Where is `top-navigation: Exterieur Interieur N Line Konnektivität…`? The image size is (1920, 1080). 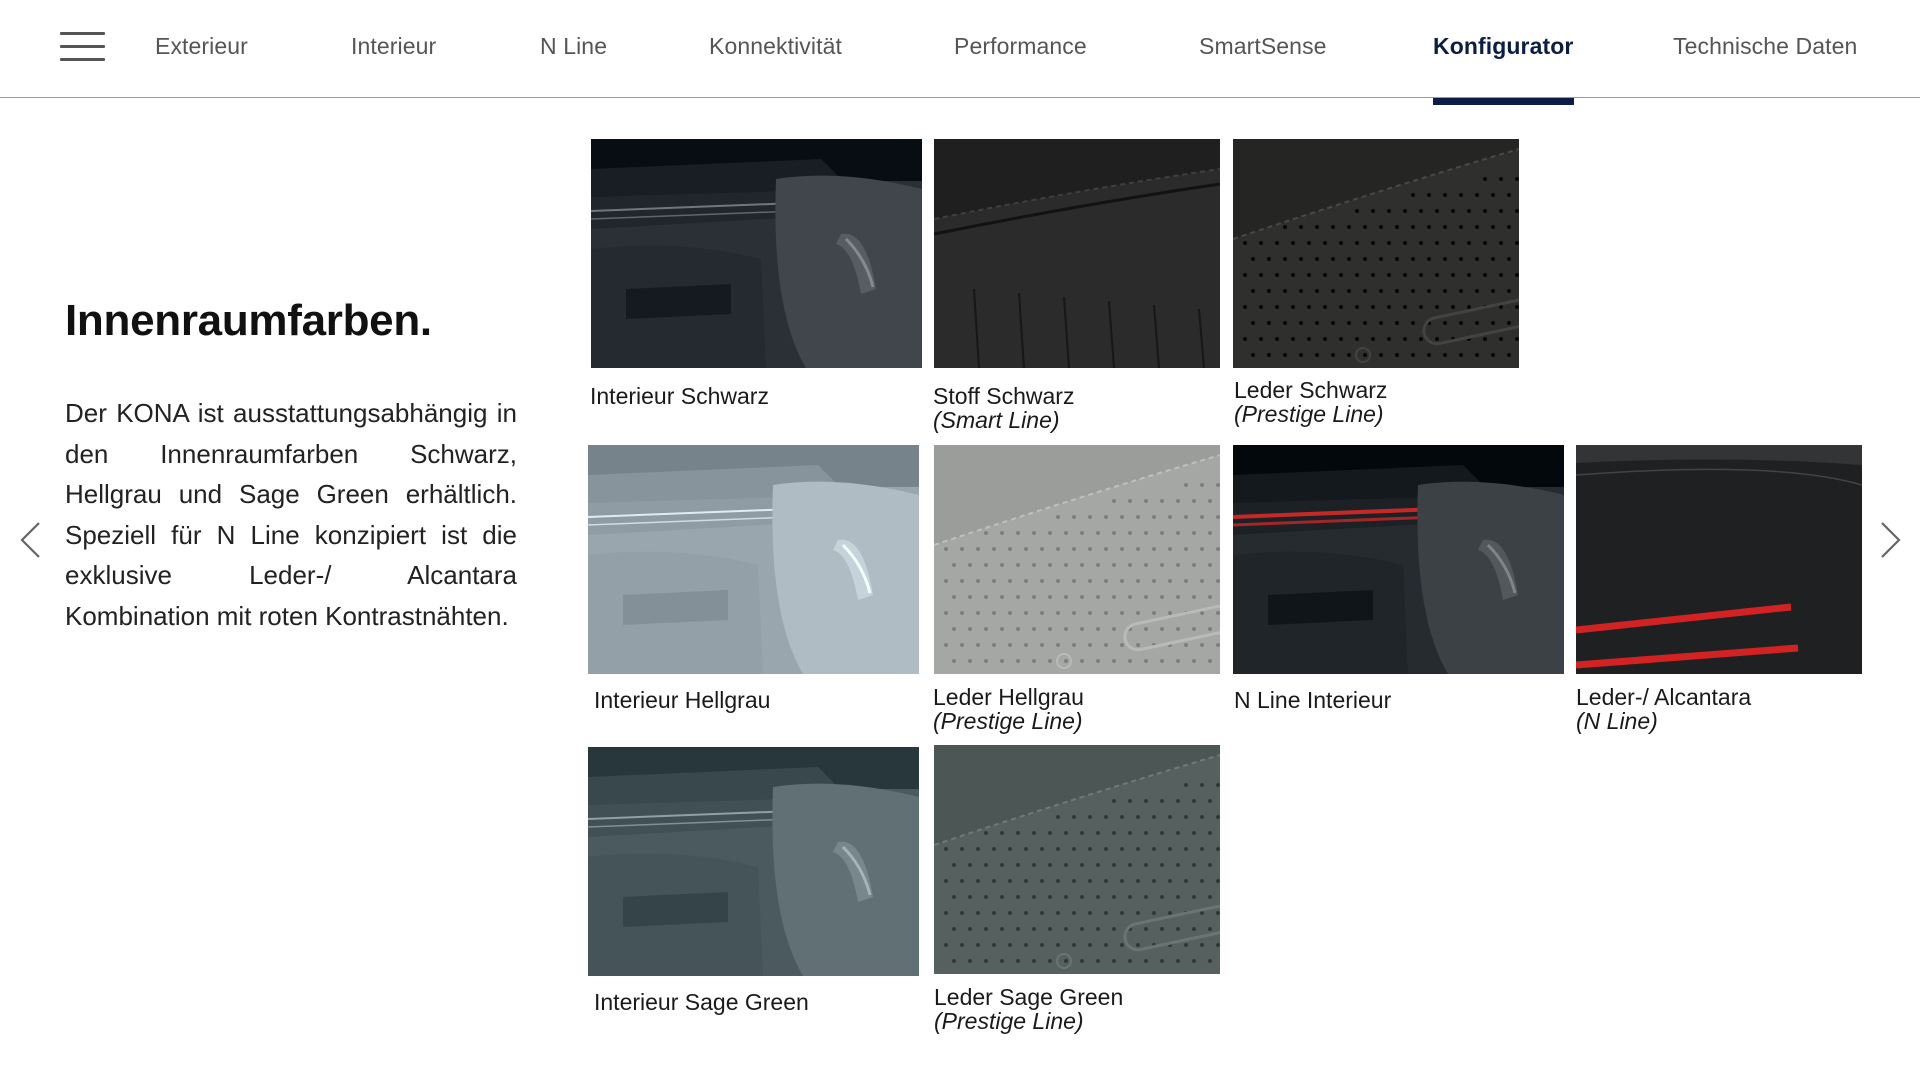
top-navigation: Exterieur Interieur N Line Konnektivität… is located at coordinates (960, 49).